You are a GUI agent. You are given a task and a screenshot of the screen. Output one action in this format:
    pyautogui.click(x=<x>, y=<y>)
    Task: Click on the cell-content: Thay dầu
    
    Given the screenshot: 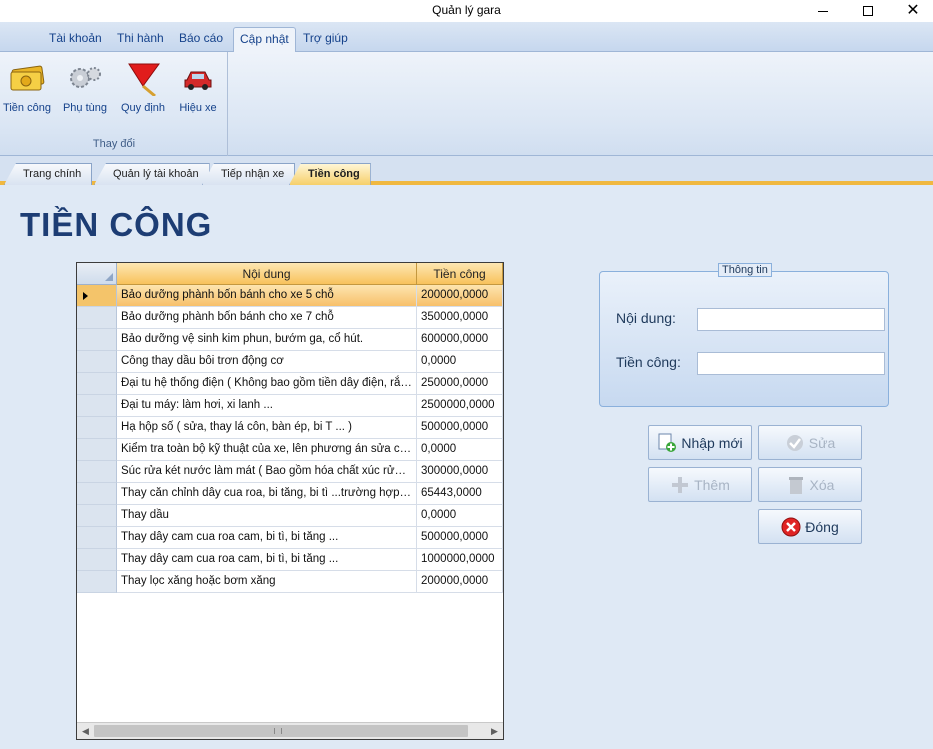 What is the action you would take?
    pyautogui.click(x=267, y=516)
    